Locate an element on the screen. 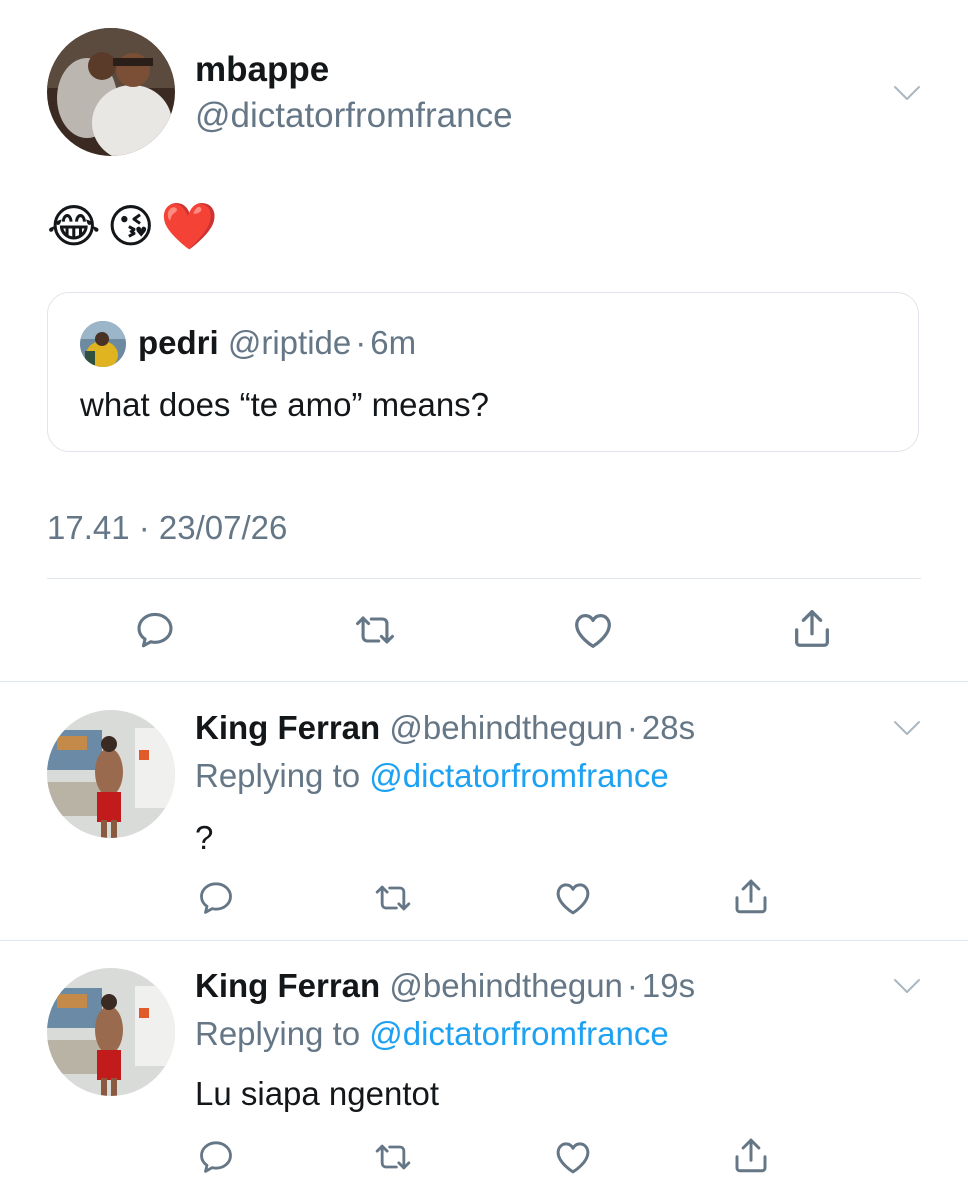  reply-text: ? is located at coordinates (204, 837).